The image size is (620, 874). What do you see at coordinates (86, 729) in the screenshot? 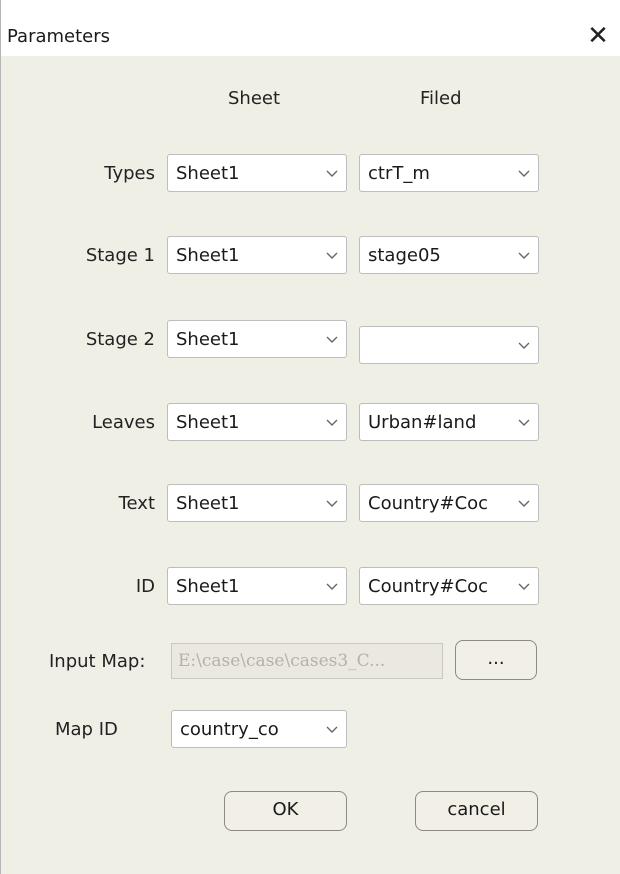
I see `map-id-label: Map ID` at bounding box center [86, 729].